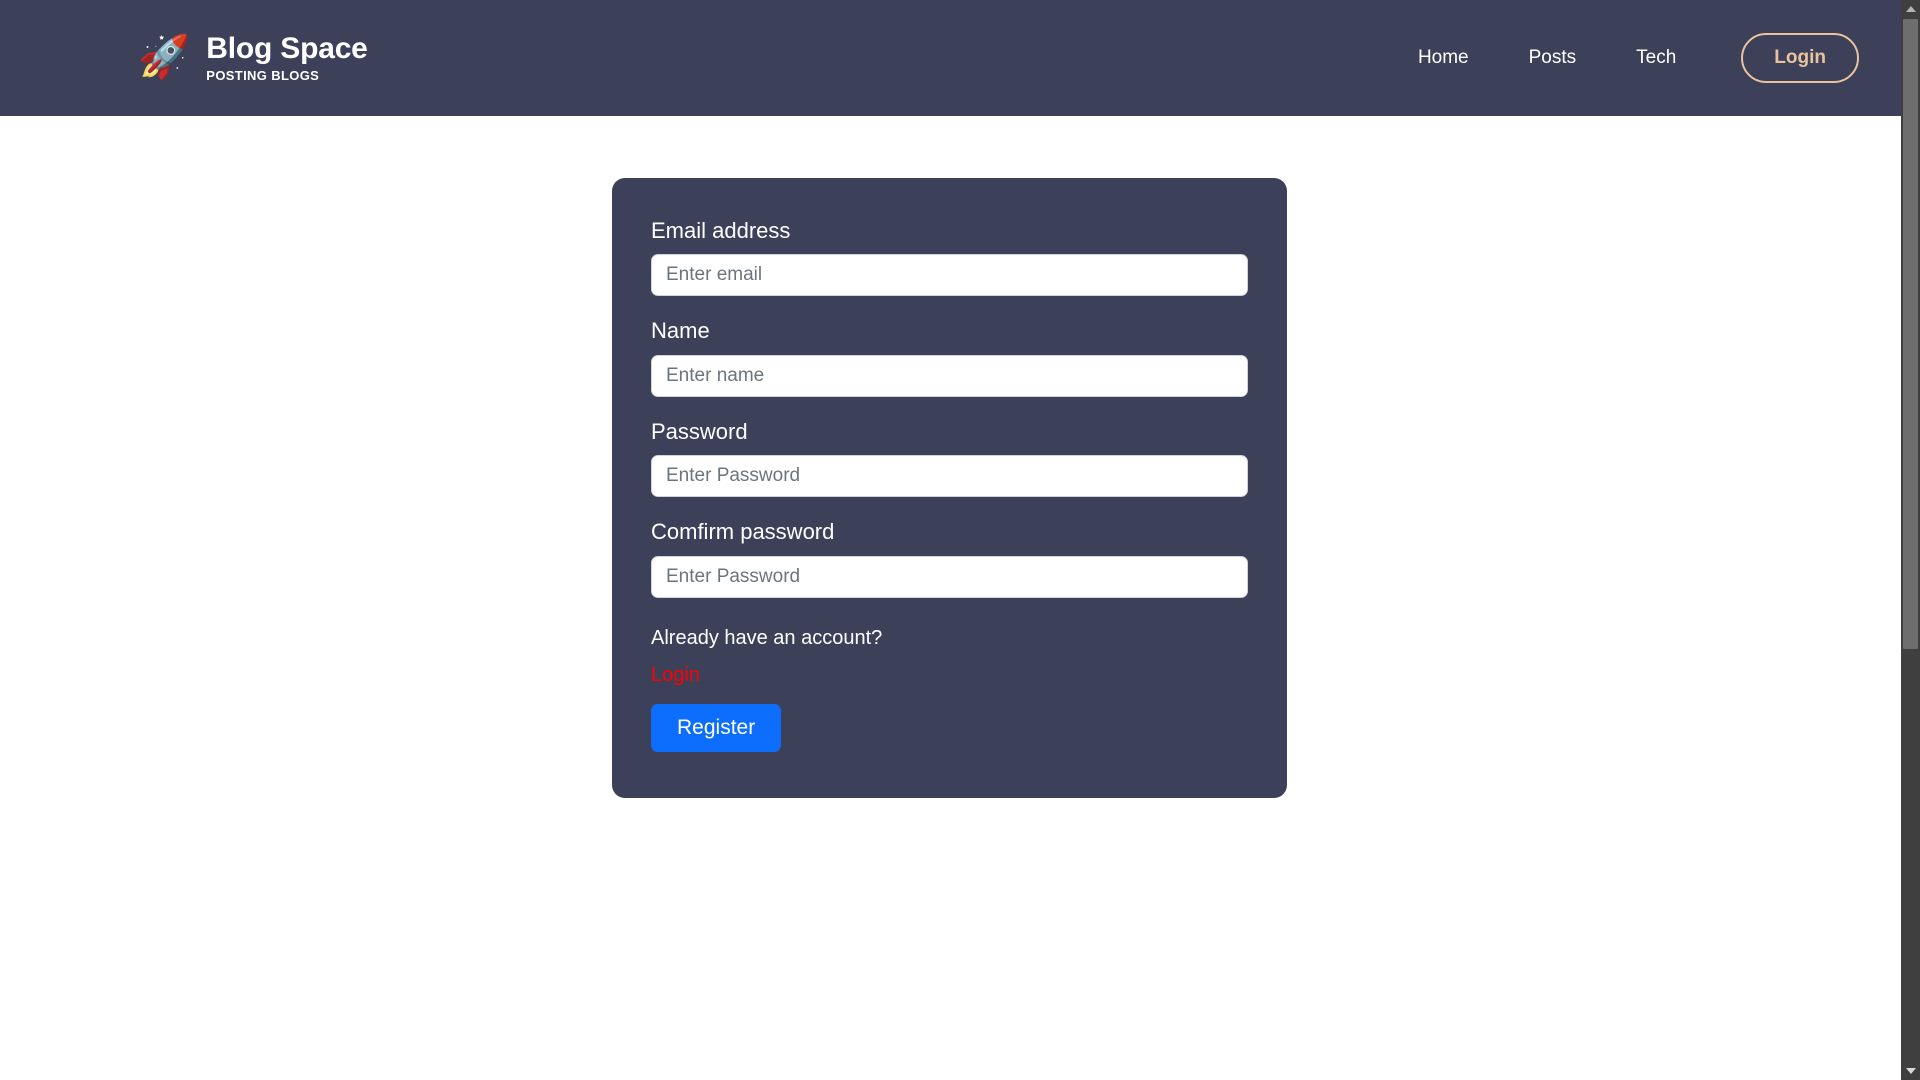 The image size is (1920, 1080). What do you see at coordinates (1656, 58) in the screenshot?
I see `nav-link-tech: Tech` at bounding box center [1656, 58].